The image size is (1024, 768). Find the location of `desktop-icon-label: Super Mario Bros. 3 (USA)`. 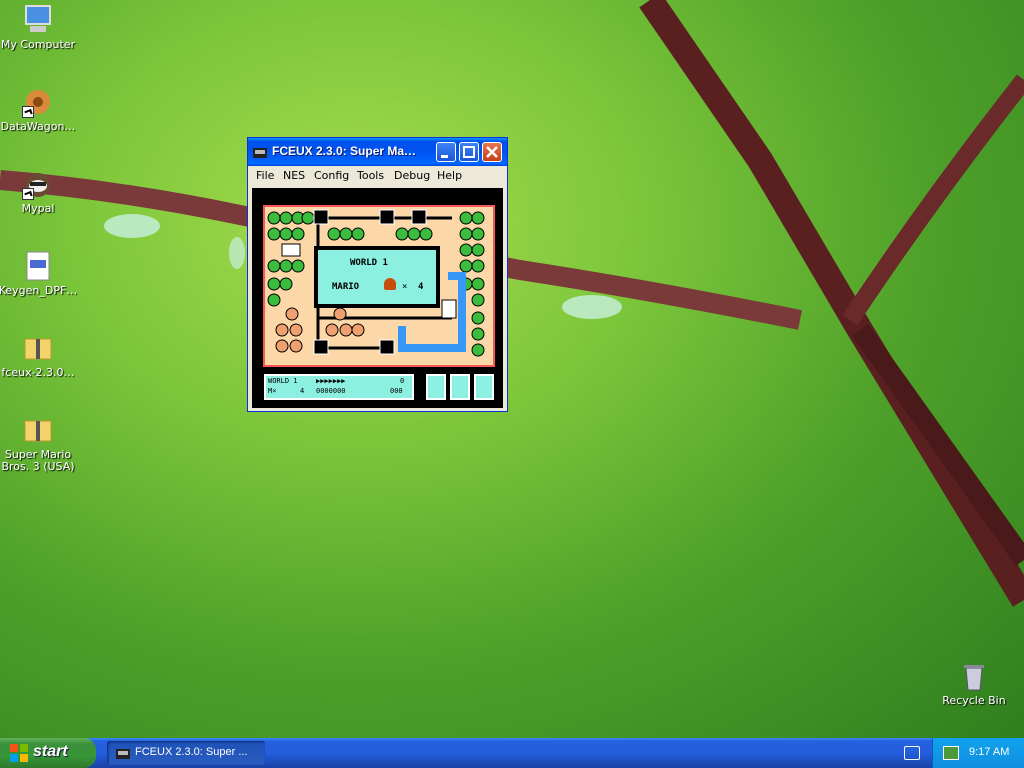

desktop-icon-label: Super Mario Bros. 3 (USA) is located at coordinates (38, 460).